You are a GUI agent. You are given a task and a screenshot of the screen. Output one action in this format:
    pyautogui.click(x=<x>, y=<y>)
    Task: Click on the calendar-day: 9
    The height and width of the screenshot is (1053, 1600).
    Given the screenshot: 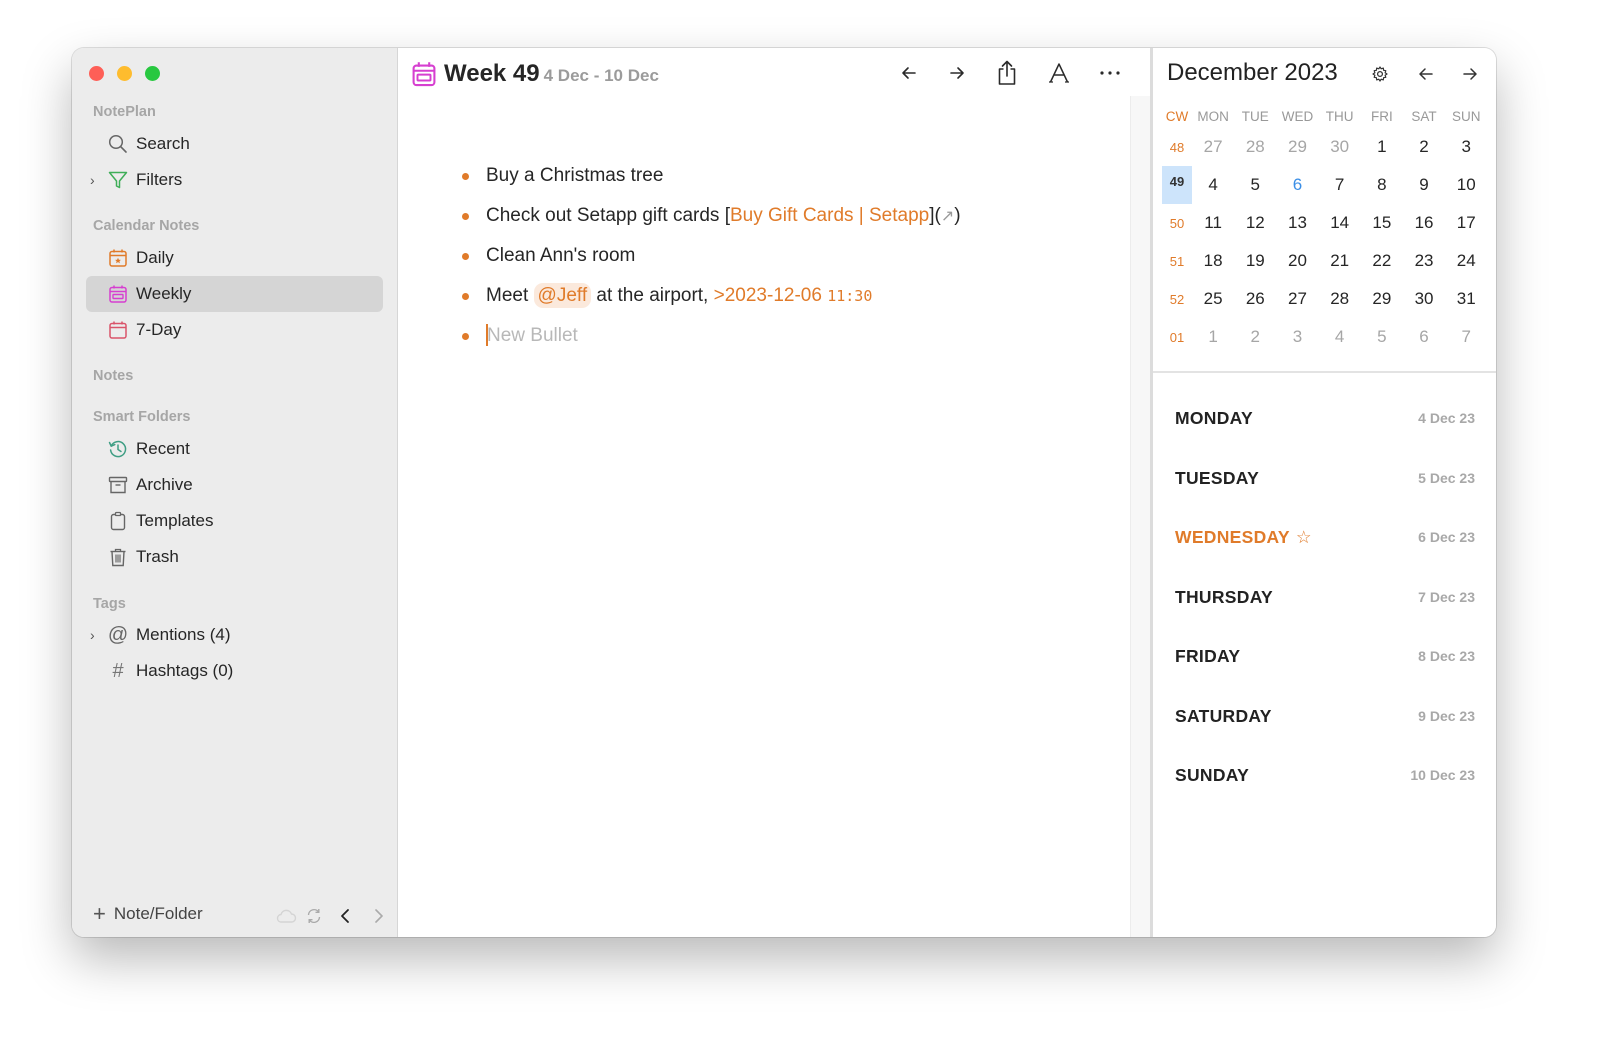 What is the action you would take?
    pyautogui.click(x=1424, y=185)
    